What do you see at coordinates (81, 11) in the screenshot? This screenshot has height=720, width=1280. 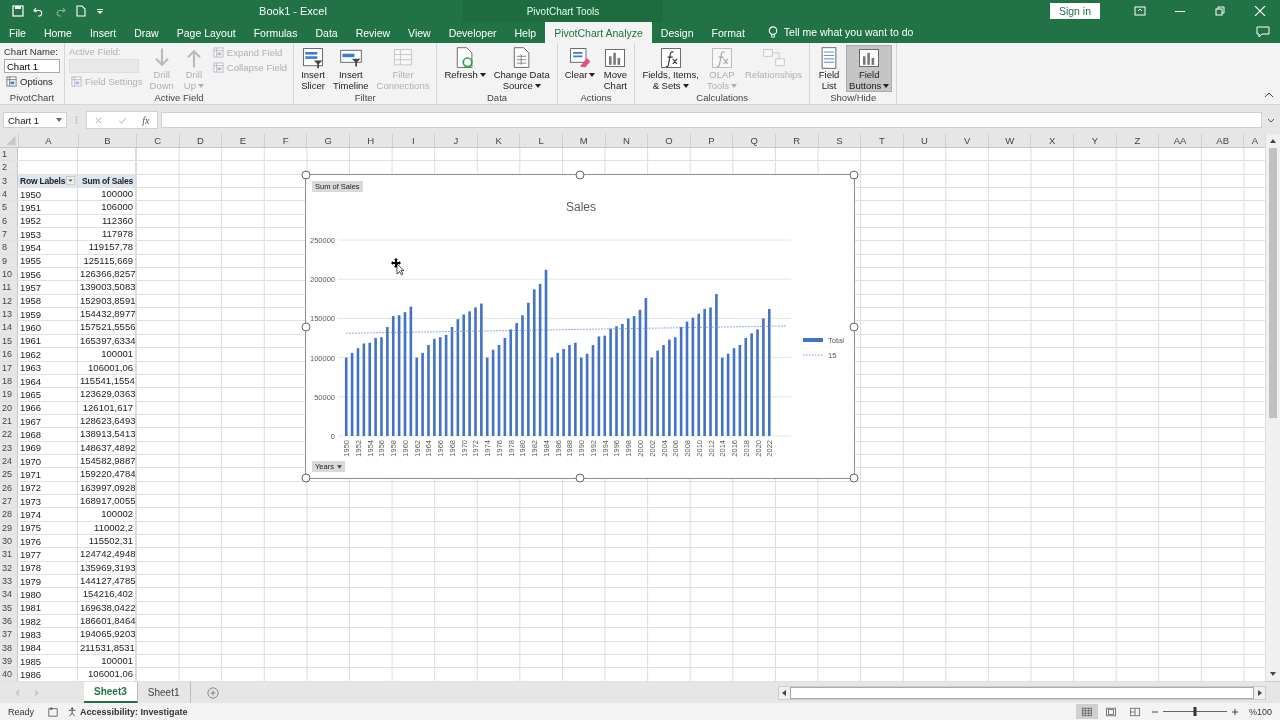 I see `new-document-icon` at bounding box center [81, 11].